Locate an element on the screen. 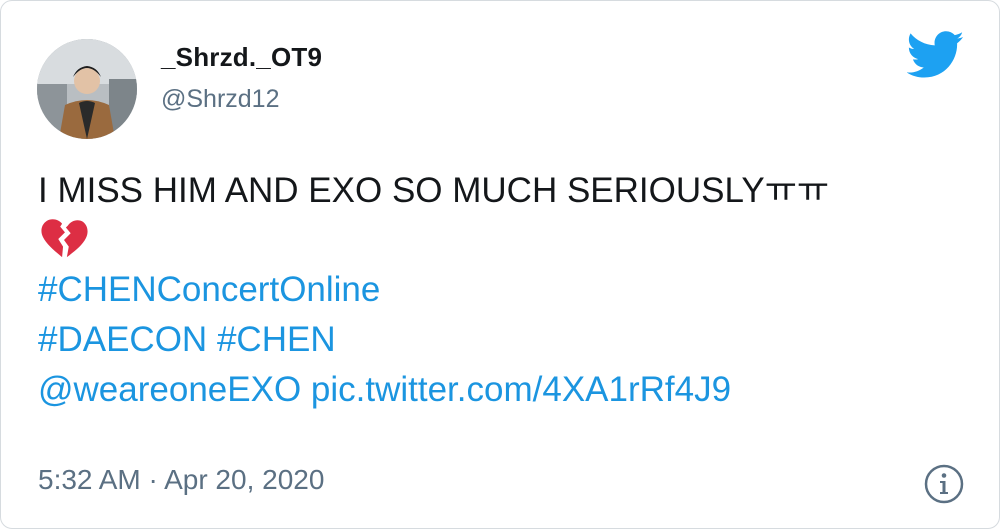 This screenshot has width=1000, height=529. tweet-line-1: I MISS HIM AND EXO SO MUCH SERIOUSLYㅠㅠ is located at coordinates (434, 190).